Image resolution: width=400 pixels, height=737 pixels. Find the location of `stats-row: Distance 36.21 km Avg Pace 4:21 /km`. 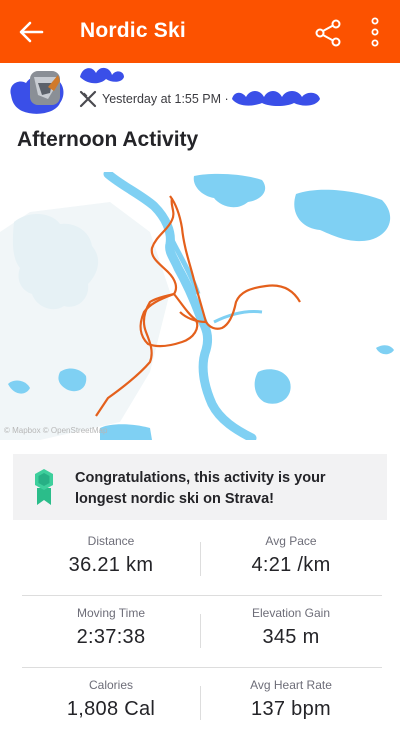

stats-row: Distance 36.21 km Avg Pace 4:21 /km is located at coordinates (202, 564).